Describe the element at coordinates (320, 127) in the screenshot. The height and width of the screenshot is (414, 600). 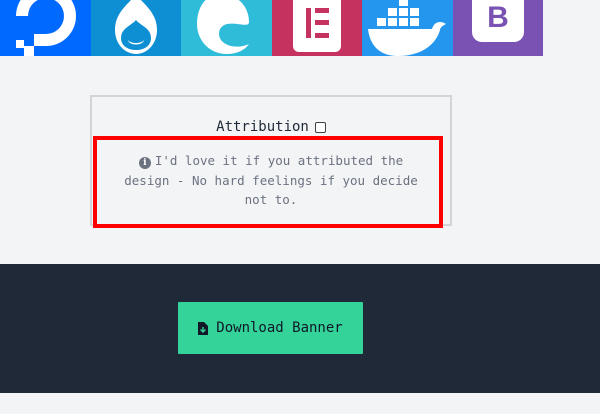
I see `attribution-checkbox` at that location.